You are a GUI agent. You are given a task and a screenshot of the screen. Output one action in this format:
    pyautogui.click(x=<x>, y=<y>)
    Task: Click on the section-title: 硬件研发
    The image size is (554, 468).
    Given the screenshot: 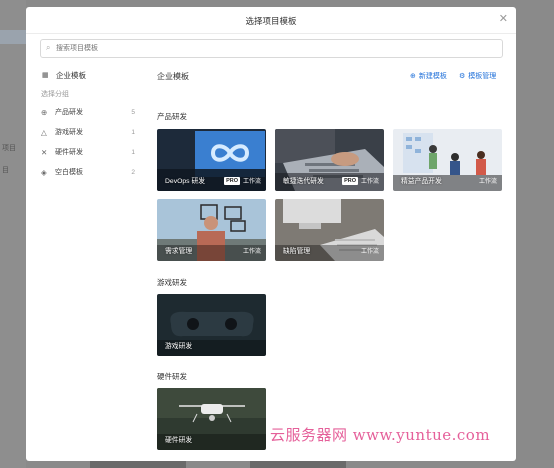 What is the action you would take?
    pyautogui.click(x=172, y=376)
    